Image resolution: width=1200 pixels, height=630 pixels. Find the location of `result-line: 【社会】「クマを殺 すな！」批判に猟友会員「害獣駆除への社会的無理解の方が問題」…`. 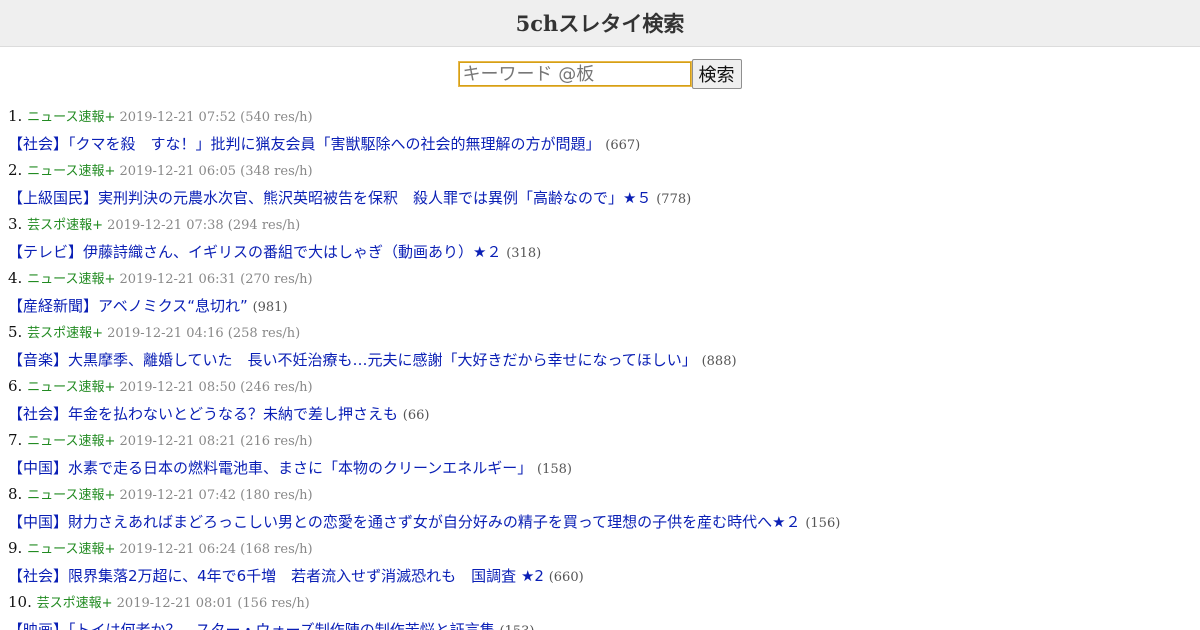

result-line: 【社会】「クマを殺 すな！」批判に猟友会員「害獣駆除への社会的無理解の方が問題」… is located at coordinates (604, 145).